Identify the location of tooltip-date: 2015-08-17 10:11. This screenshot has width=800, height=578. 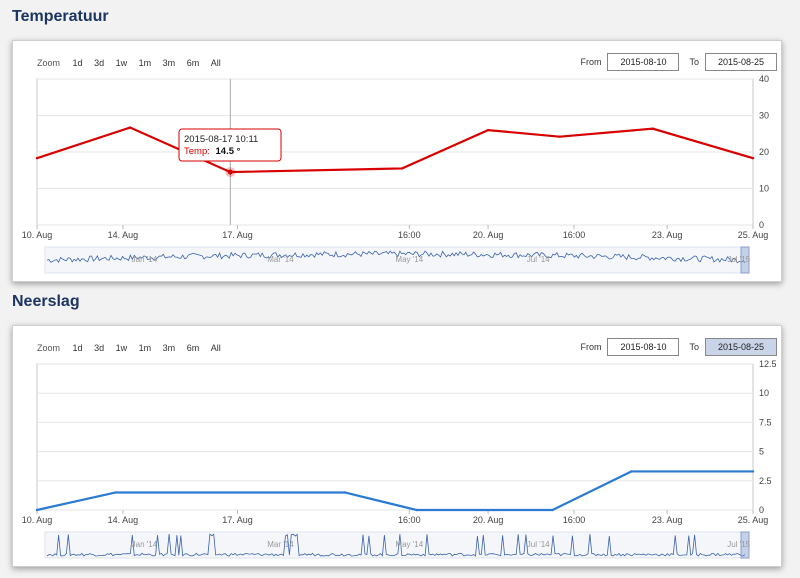
(221, 139).